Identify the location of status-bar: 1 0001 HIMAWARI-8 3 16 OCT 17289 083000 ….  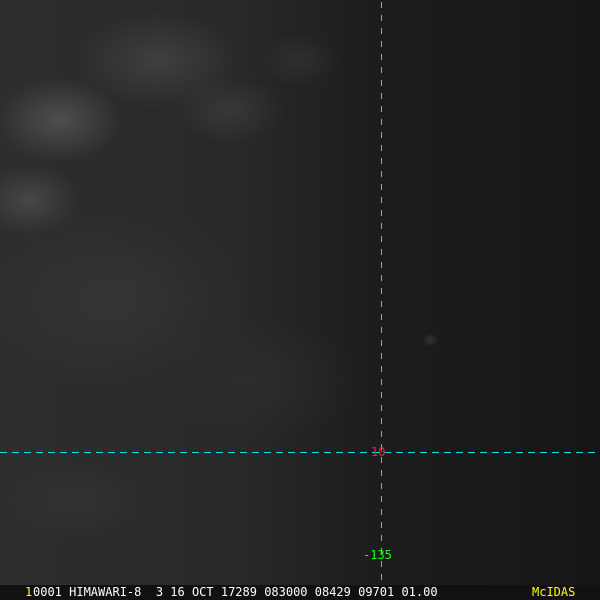
(300, 592).